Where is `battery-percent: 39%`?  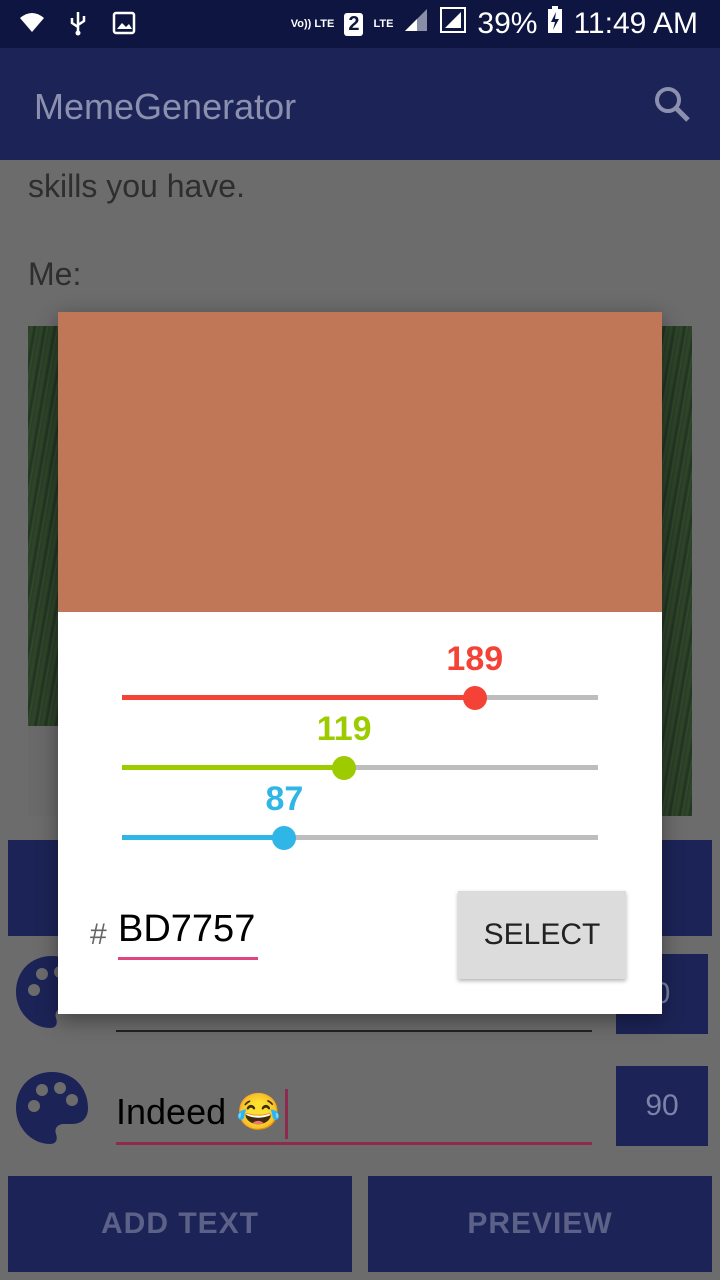 battery-percent: 39% is located at coordinates (507, 23).